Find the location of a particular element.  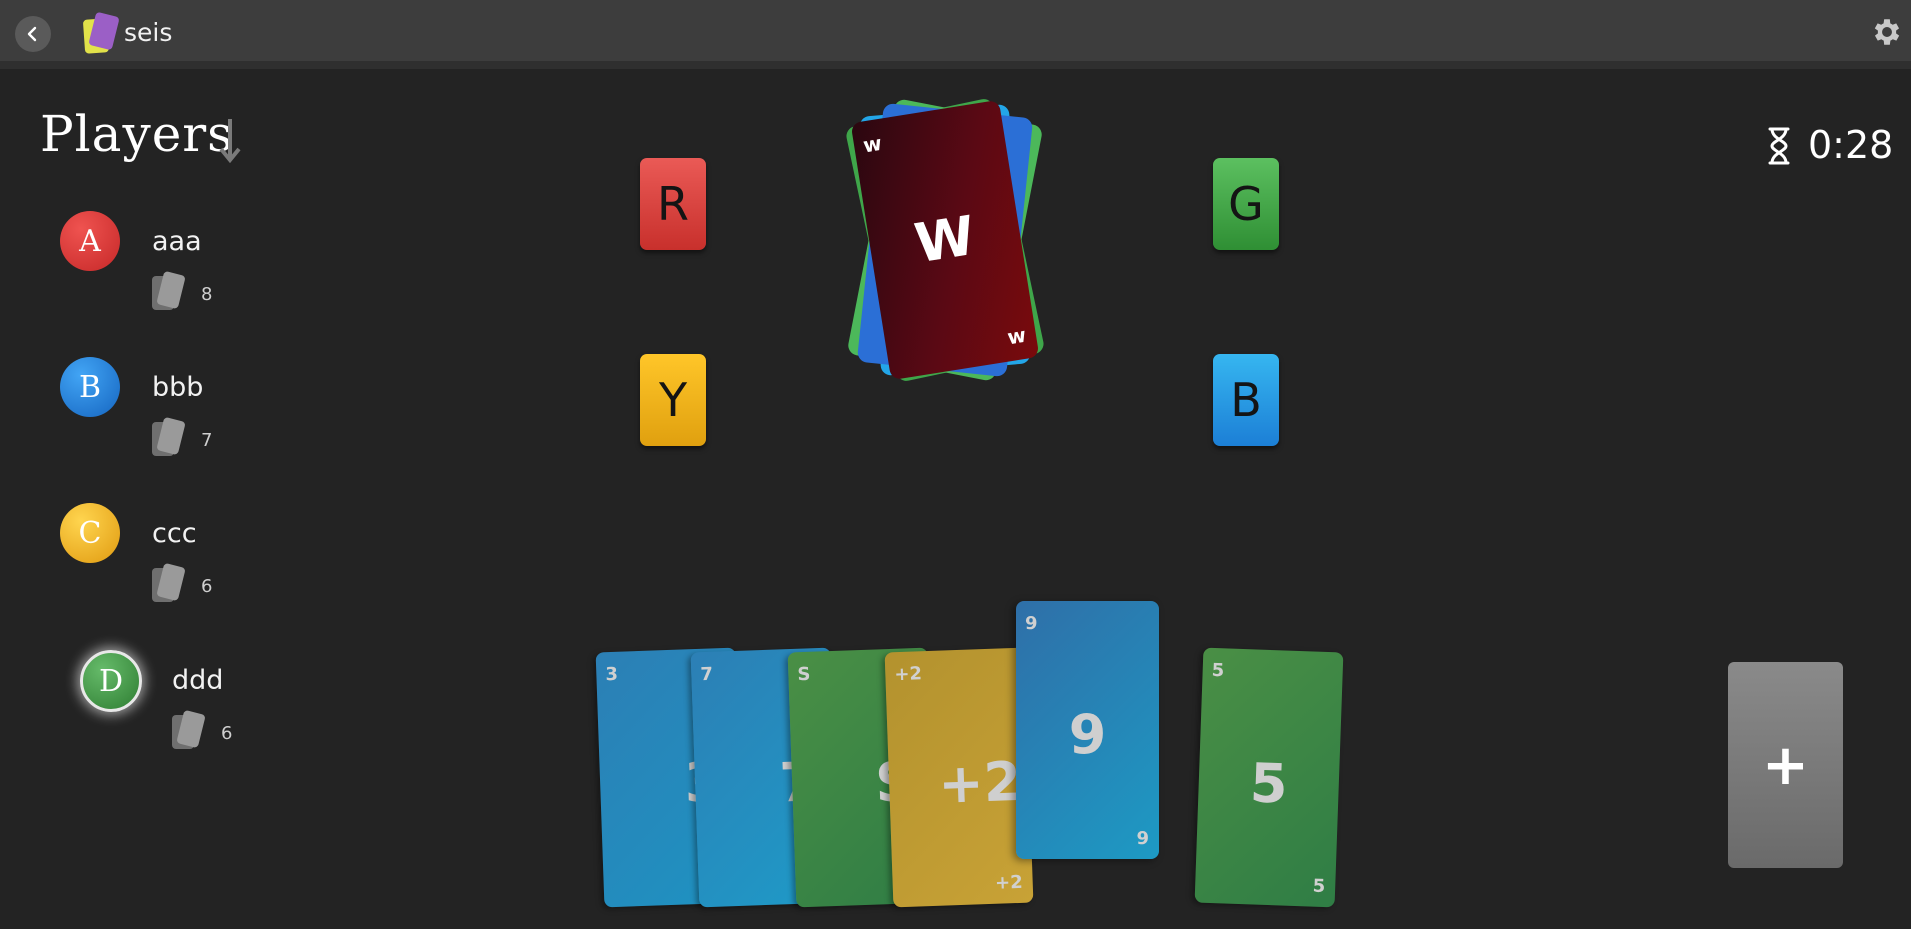

card-corner-bottom: 9 is located at coordinates (1142, 838).